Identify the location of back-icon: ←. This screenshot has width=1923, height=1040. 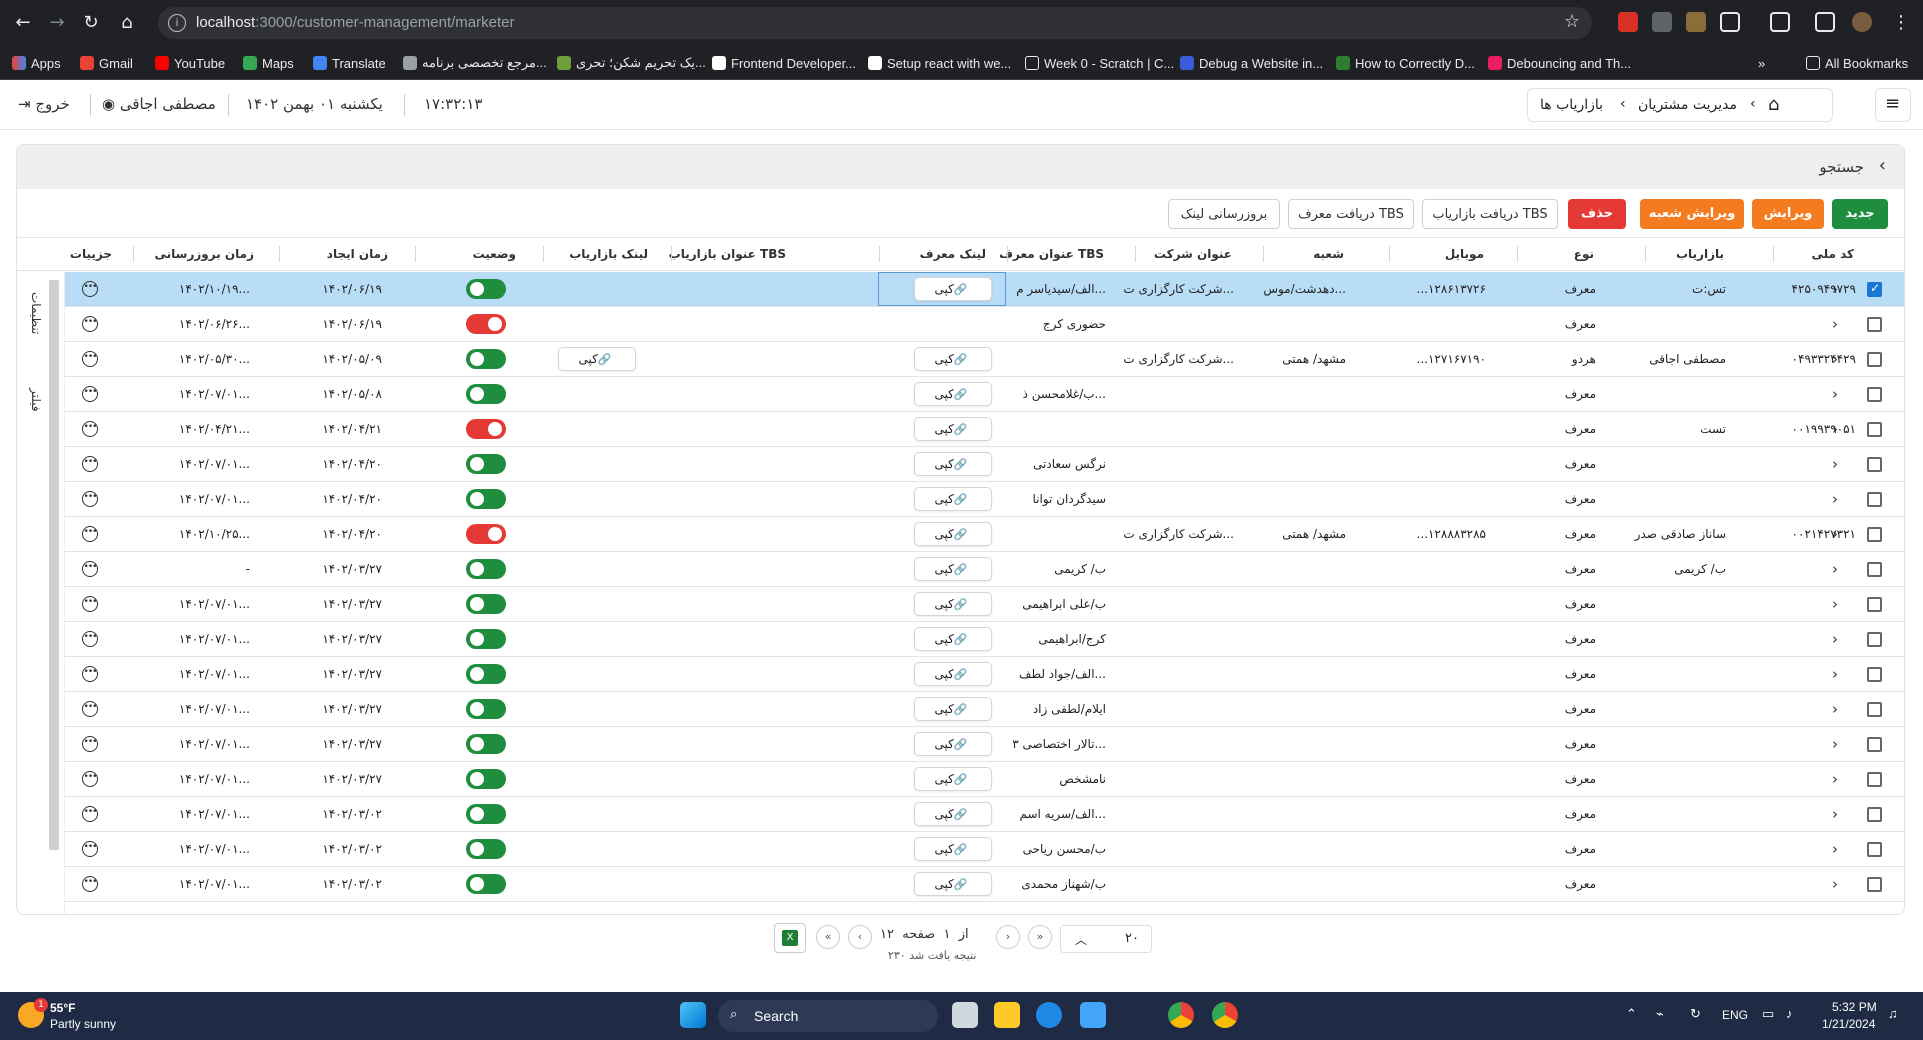
(23, 23).